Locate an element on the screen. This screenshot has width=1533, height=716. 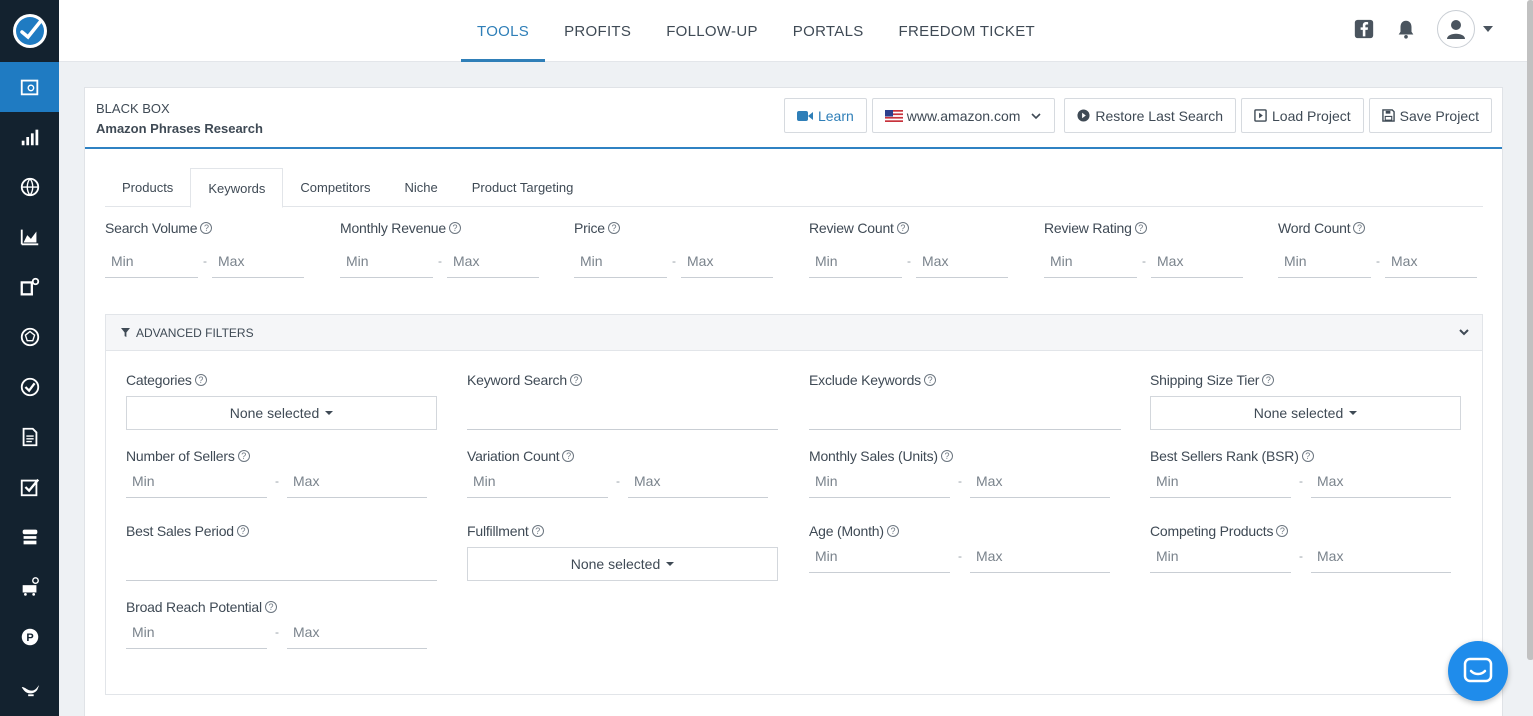
age-min-input is located at coordinates (879, 556).